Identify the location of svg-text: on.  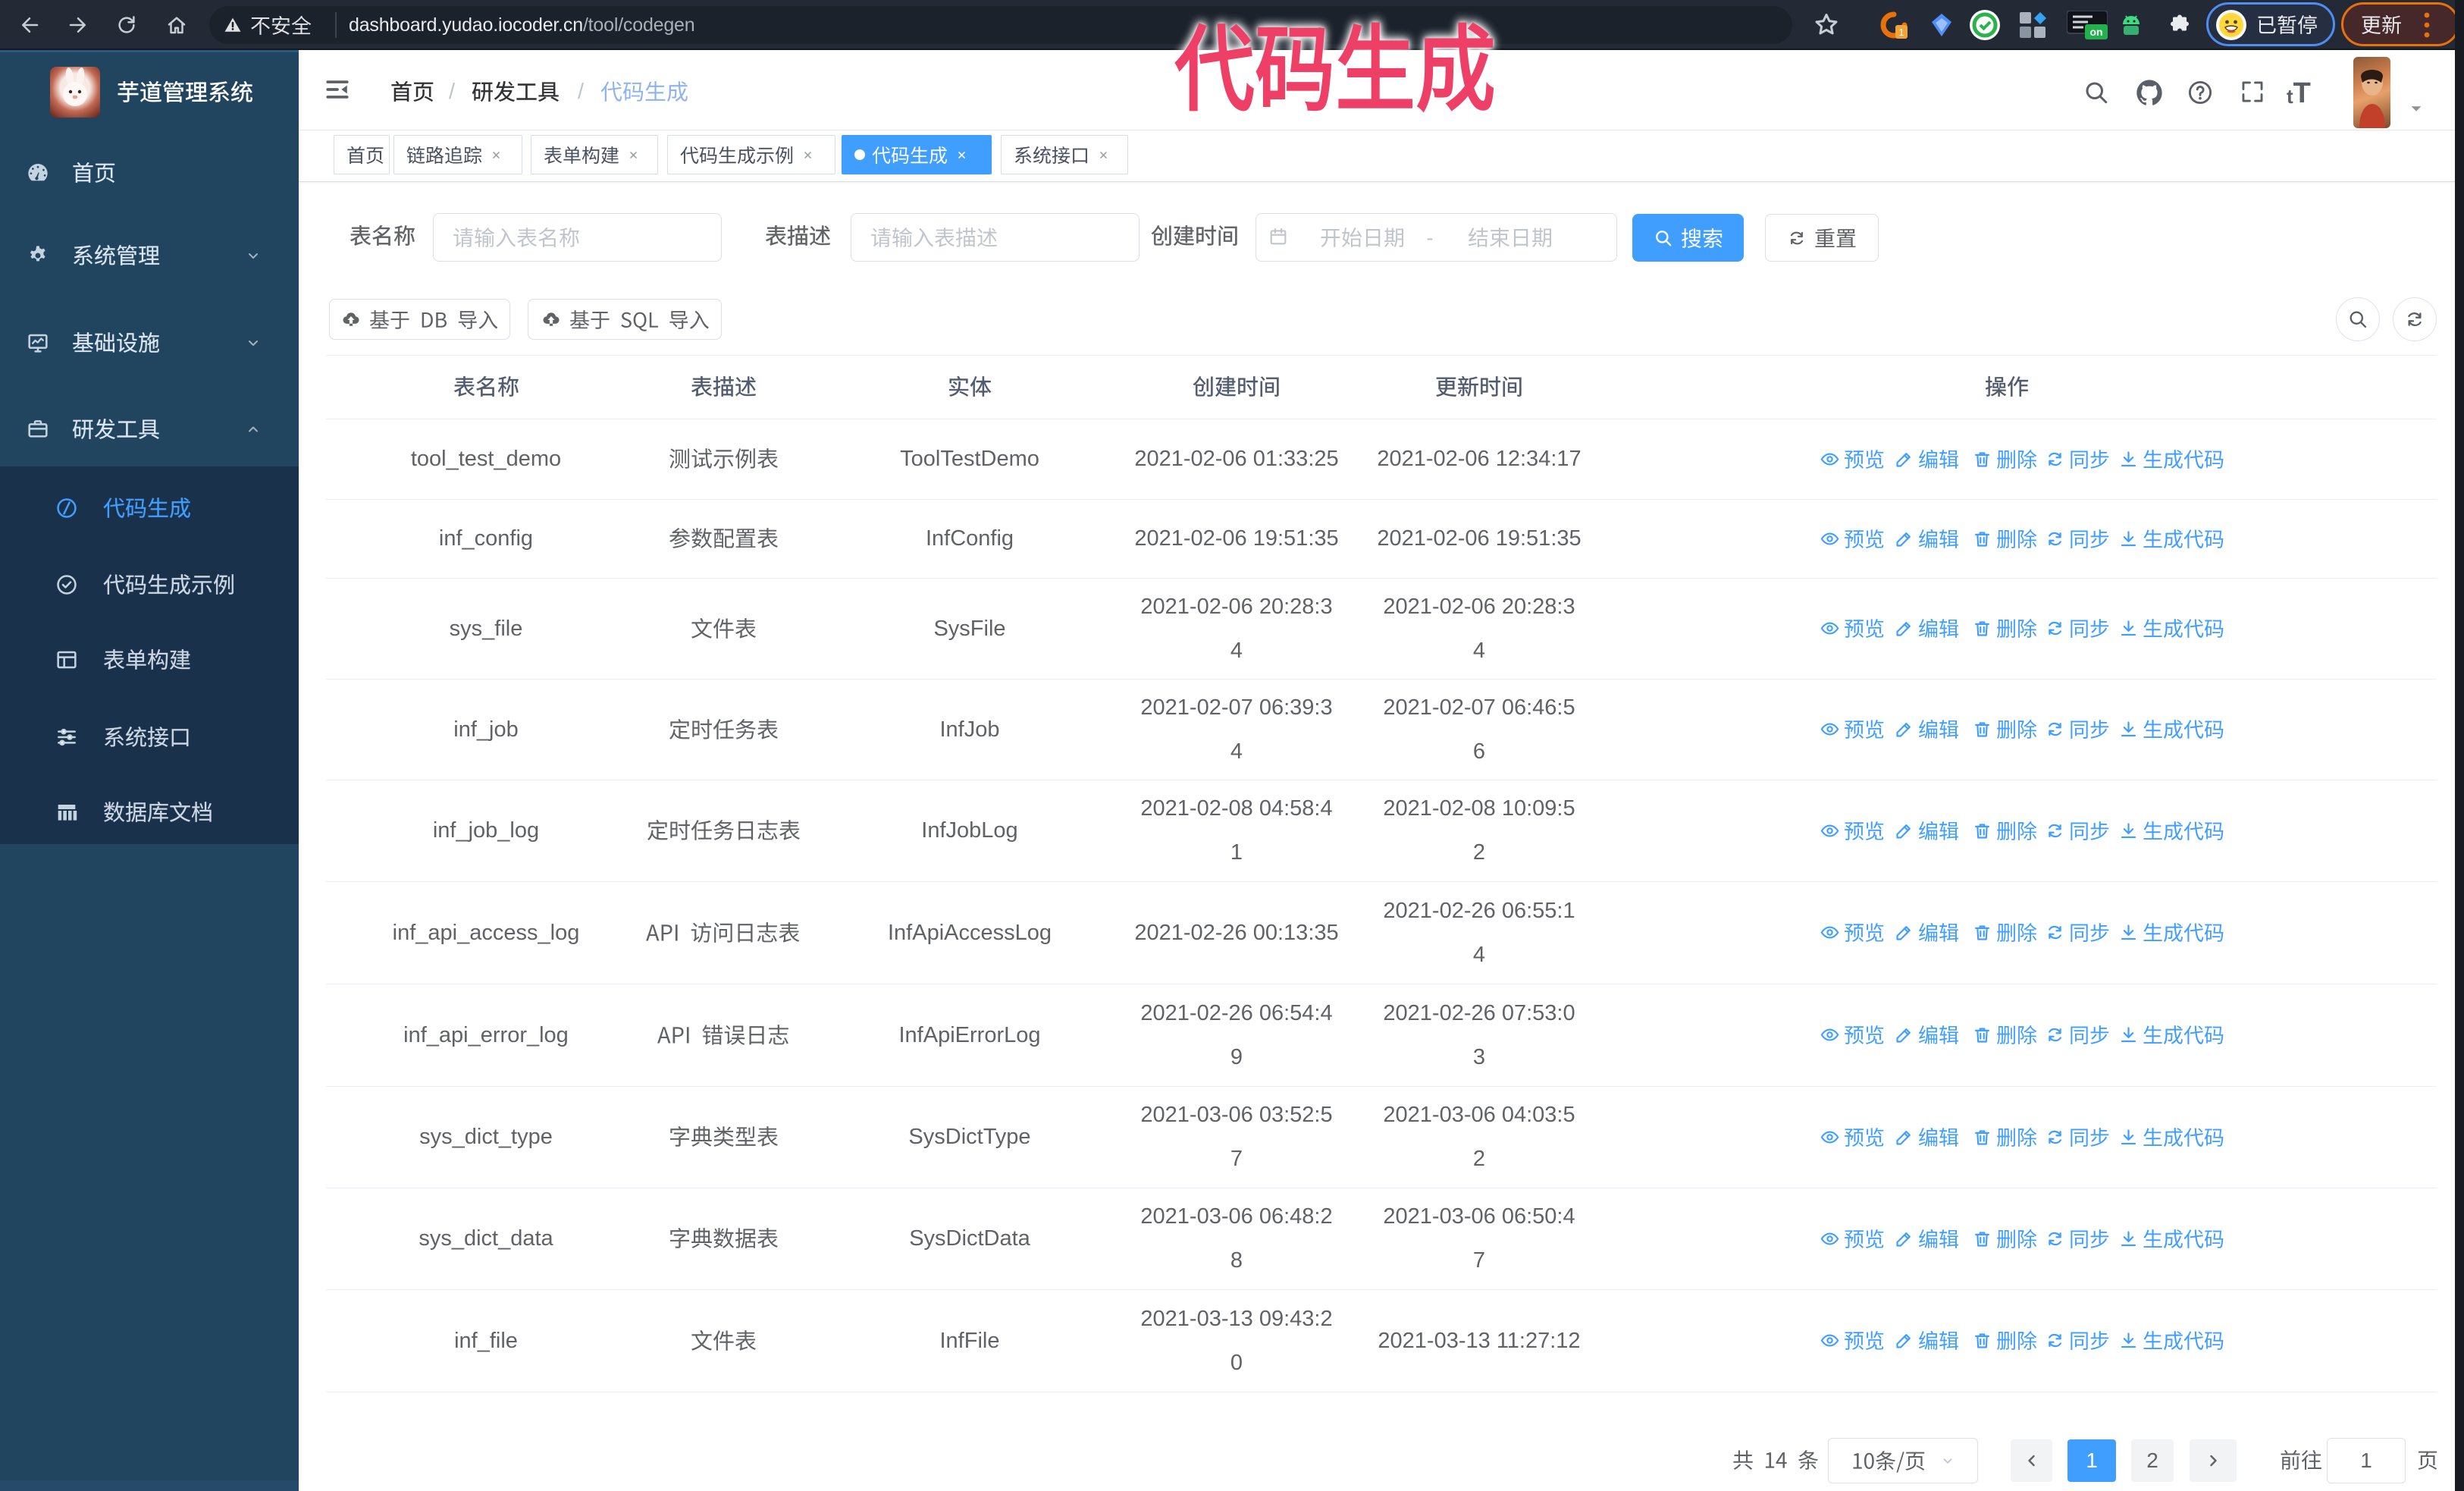
(2096, 32).